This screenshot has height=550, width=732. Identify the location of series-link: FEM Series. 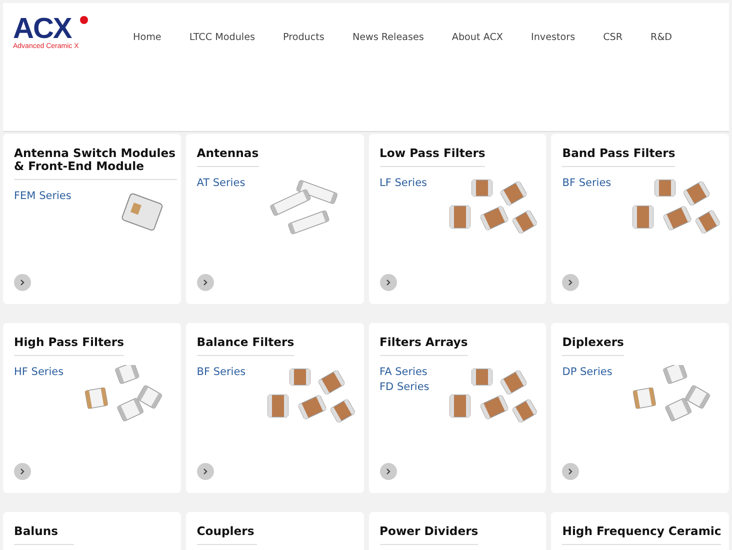
(43, 196).